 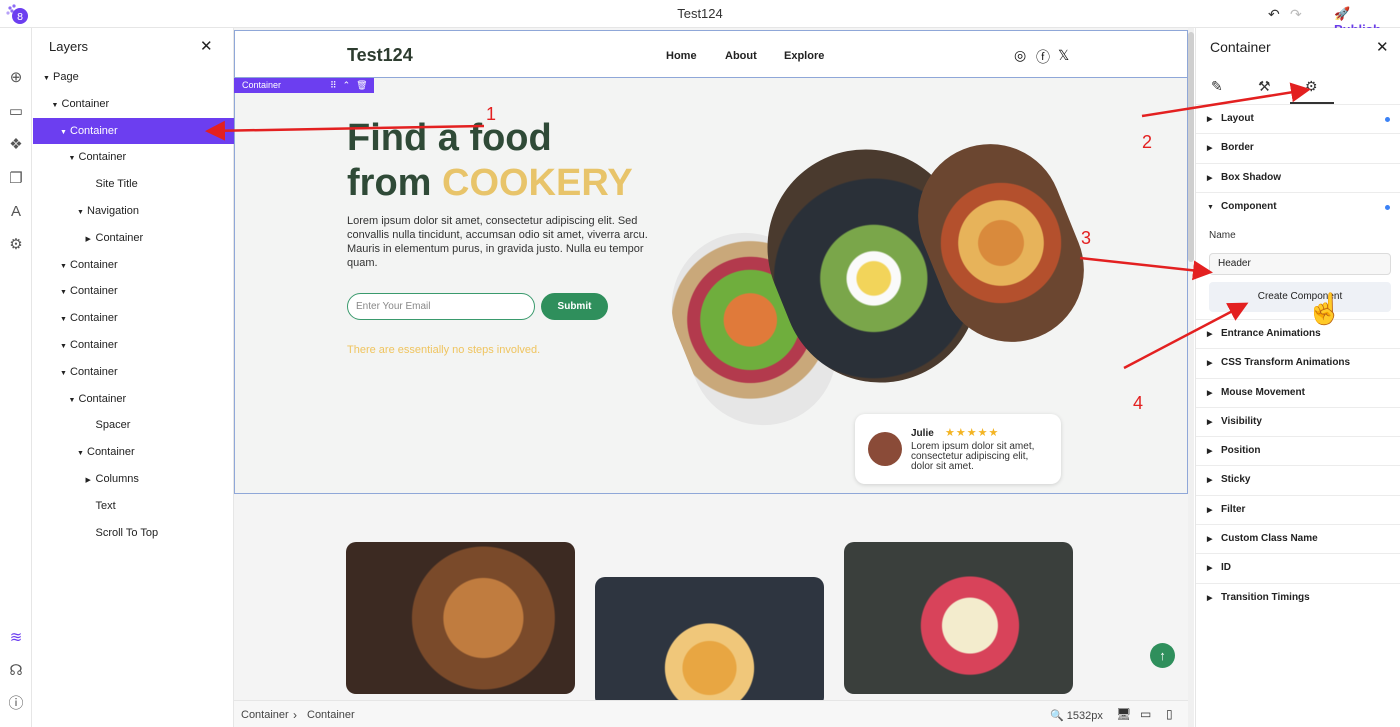 I want to click on section-layout: ▶ Layout, so click(x=1298, y=118).